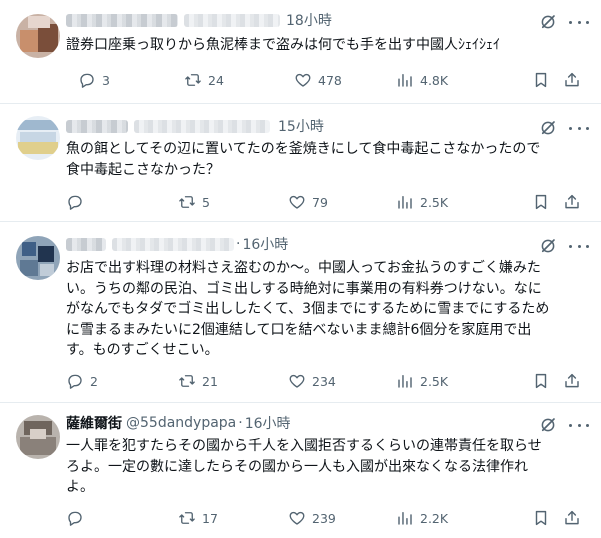 Image resolution: width=601 pixels, height=538 pixels. Describe the element at coordinates (304, 446) in the screenshot. I see `post-text-line: 一人罪を犯すたらその國から千人を入國拒否するくらいの連帯責任を取らせ` at that location.